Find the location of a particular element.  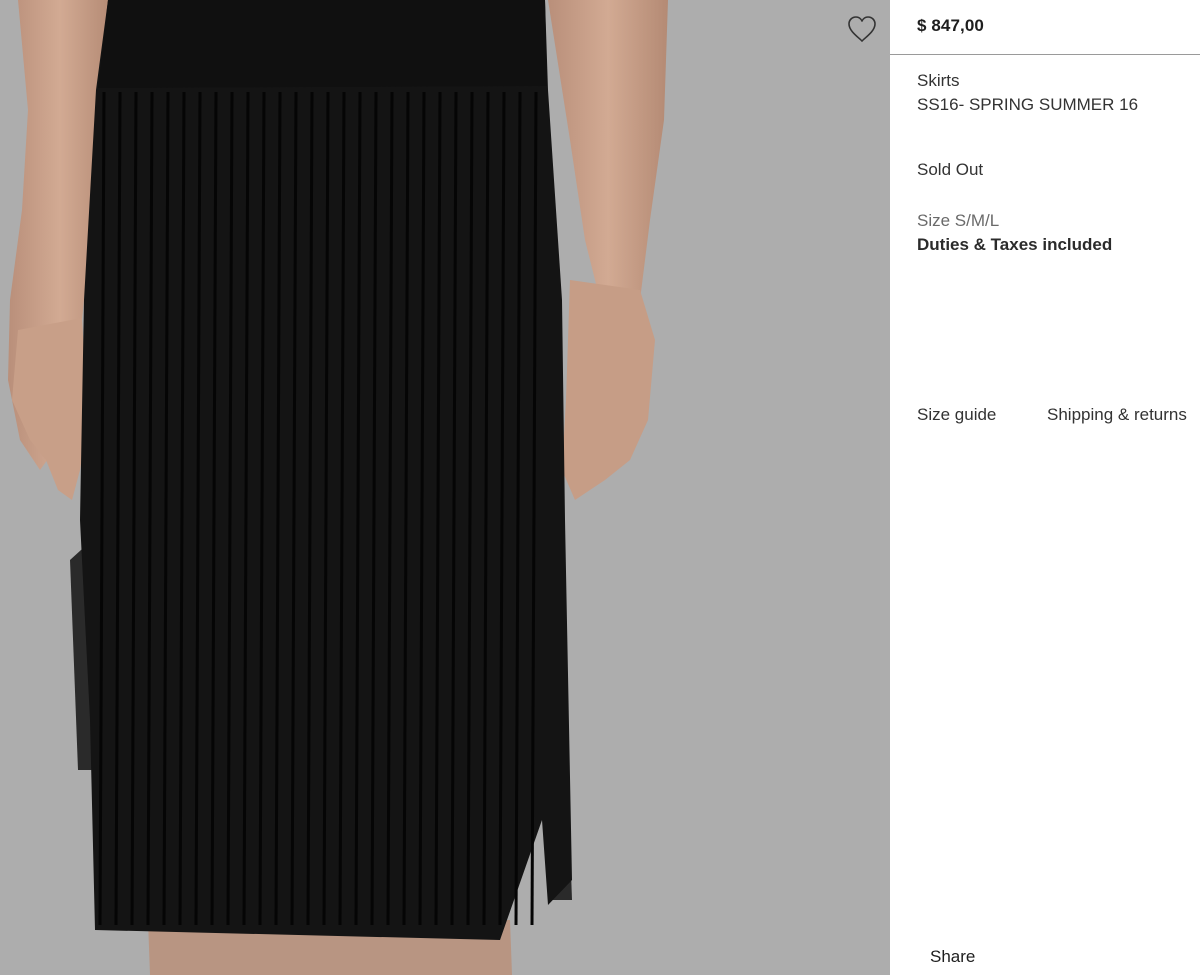

product-price: $ 847,00 is located at coordinates (950, 25).